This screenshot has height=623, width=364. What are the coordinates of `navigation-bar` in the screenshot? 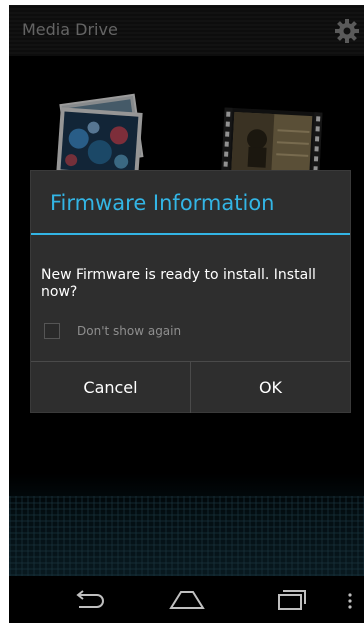 It's located at (186, 599).